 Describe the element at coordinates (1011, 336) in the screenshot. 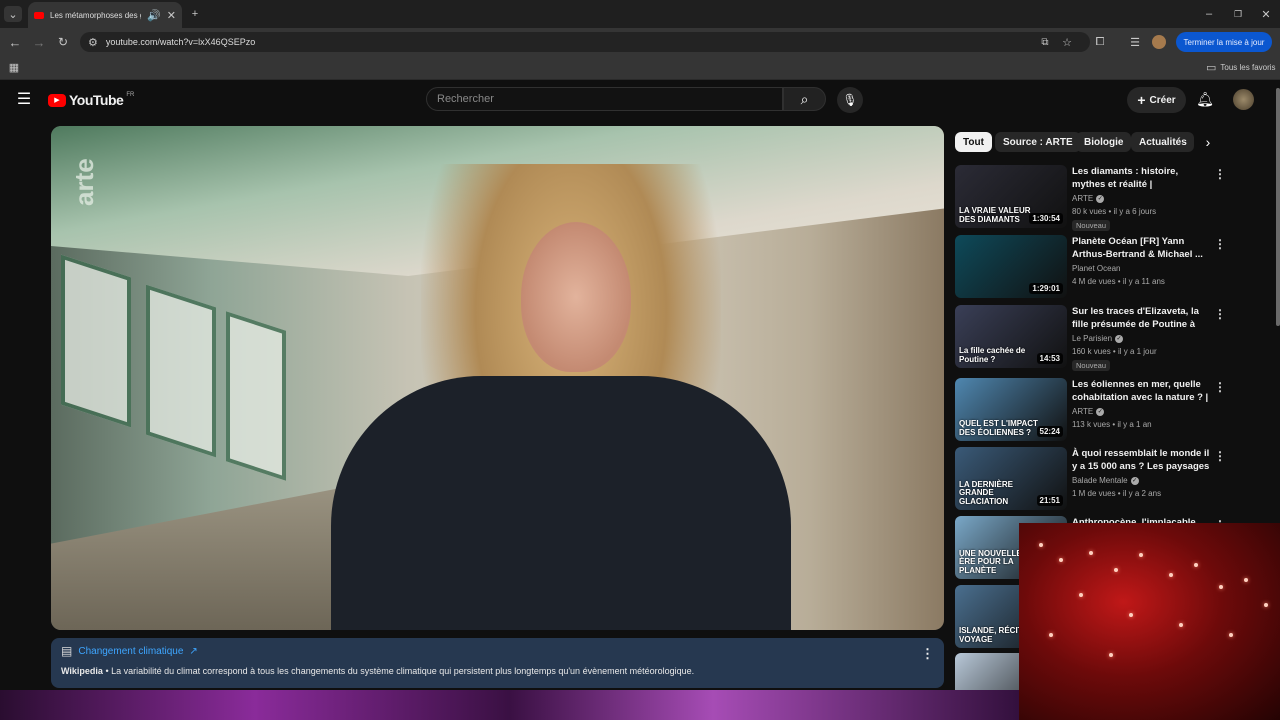

I see `video-thumbnail: La fille cachée de Poutine ? 14:53` at that location.